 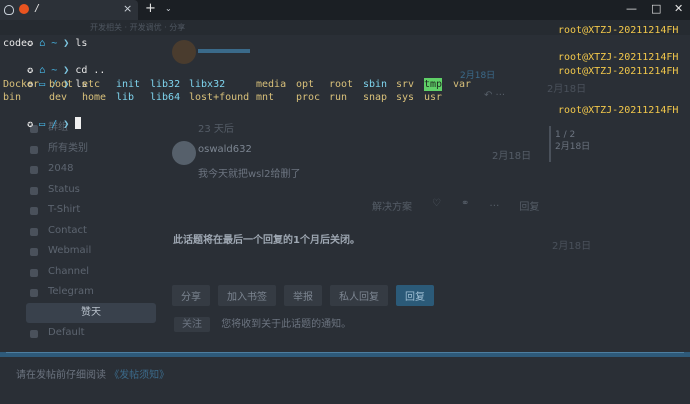 What do you see at coordinates (150, 8) in the screenshot?
I see `new-tab-button: +` at bounding box center [150, 8].